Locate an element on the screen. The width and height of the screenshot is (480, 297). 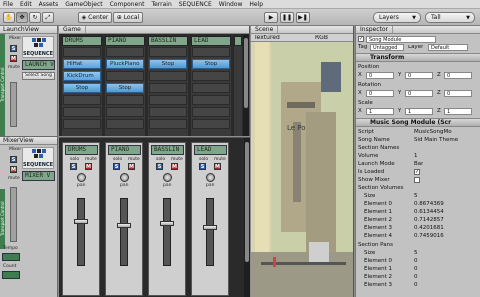
layout-dropdown: Tall ▼ is located at coordinates (450, 17).